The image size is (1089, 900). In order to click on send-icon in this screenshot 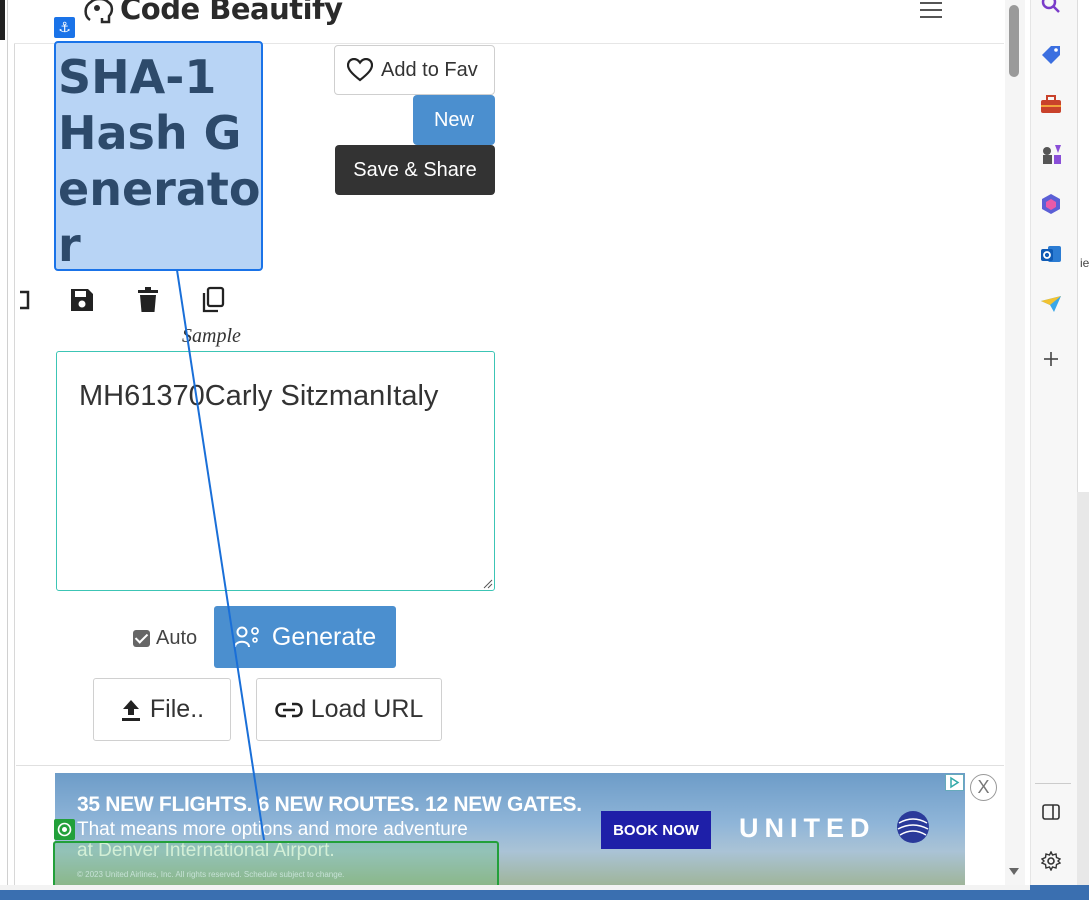, I will do `click(1051, 304)`.